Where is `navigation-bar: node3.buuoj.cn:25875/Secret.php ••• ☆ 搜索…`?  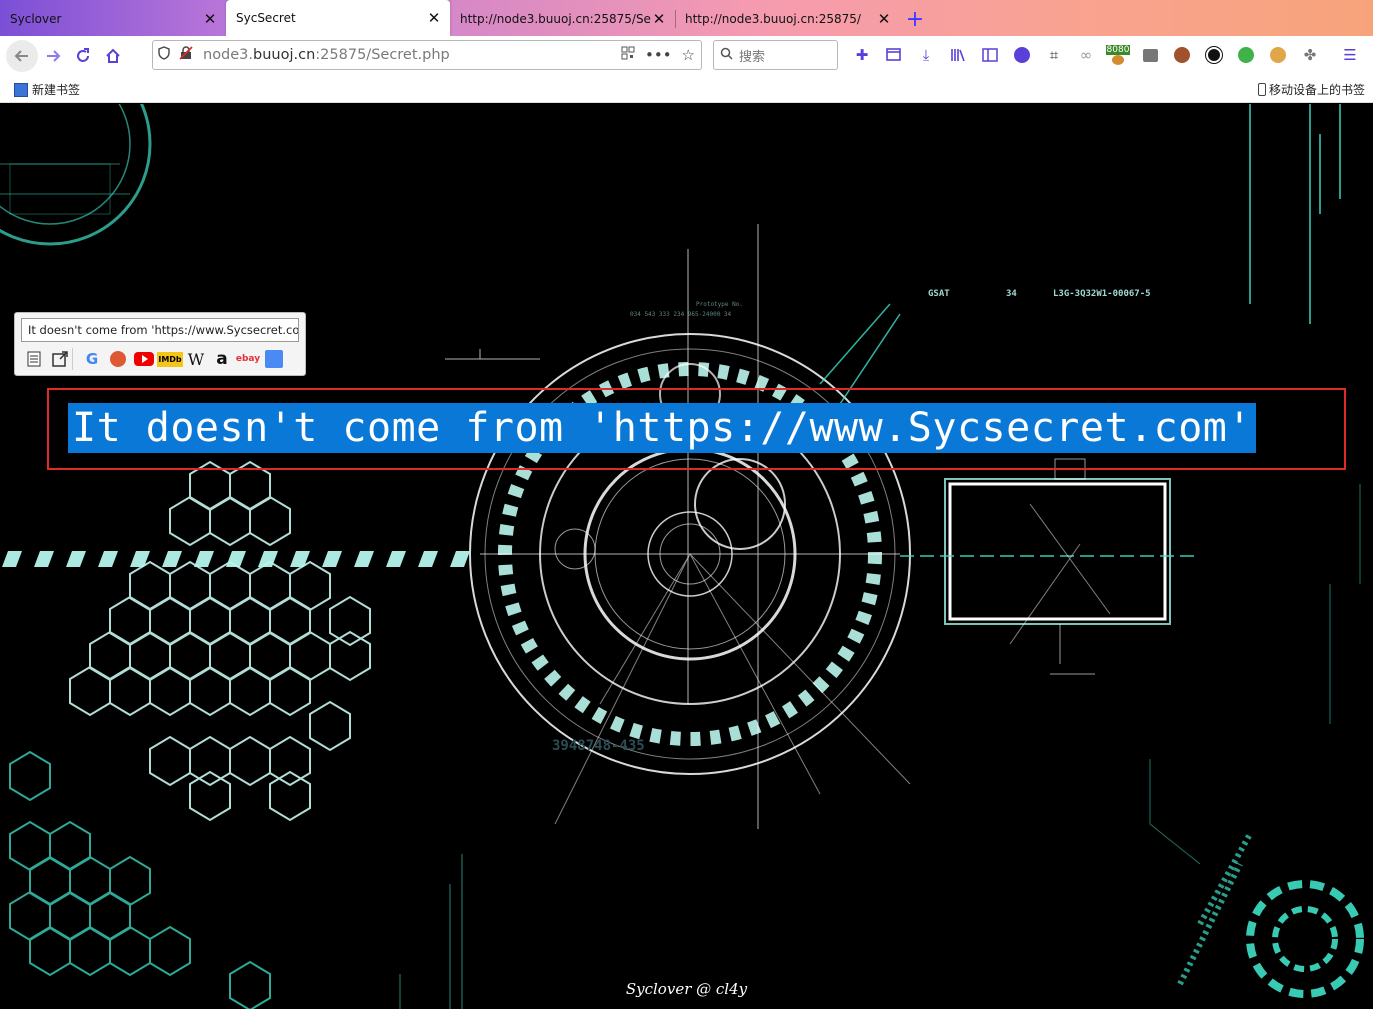 navigation-bar: node3.buuoj.cn:25875/Secret.php ••• ☆ 搜索… is located at coordinates (686, 56).